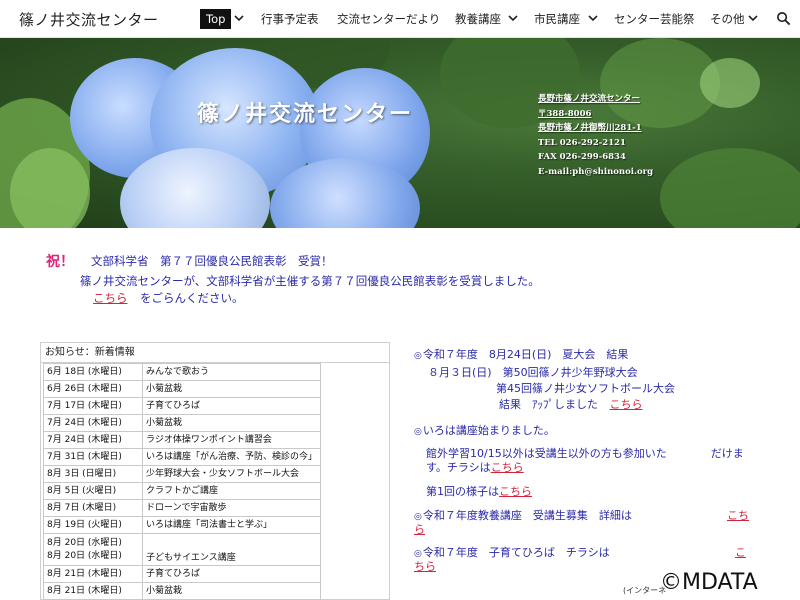 The image size is (800, 600). I want to click on news-item-line: 結果 ｱｯﾌﾟしました こちら, so click(571, 405).